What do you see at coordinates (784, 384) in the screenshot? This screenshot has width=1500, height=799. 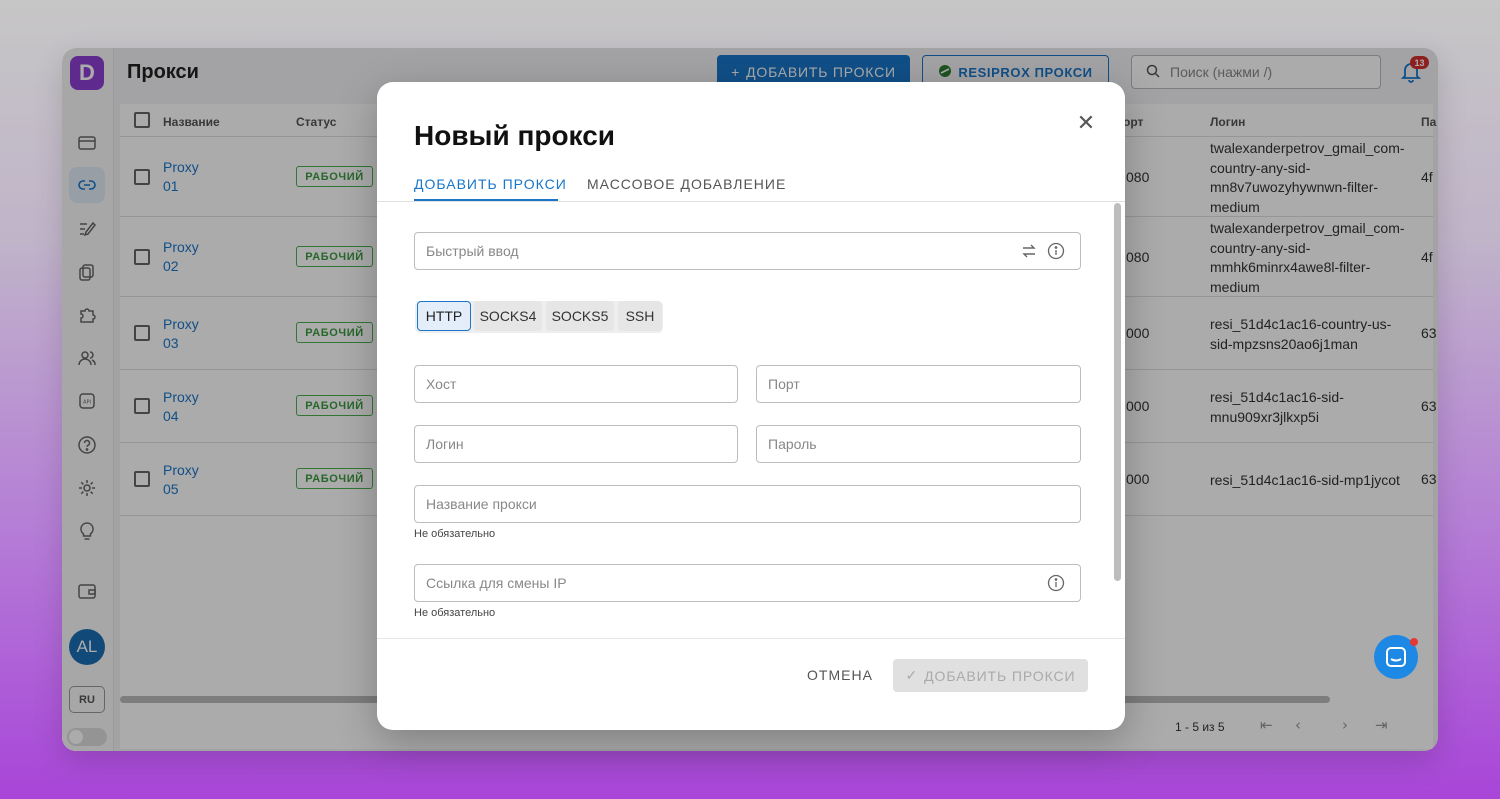 I see `port-placeholder: Порт` at bounding box center [784, 384].